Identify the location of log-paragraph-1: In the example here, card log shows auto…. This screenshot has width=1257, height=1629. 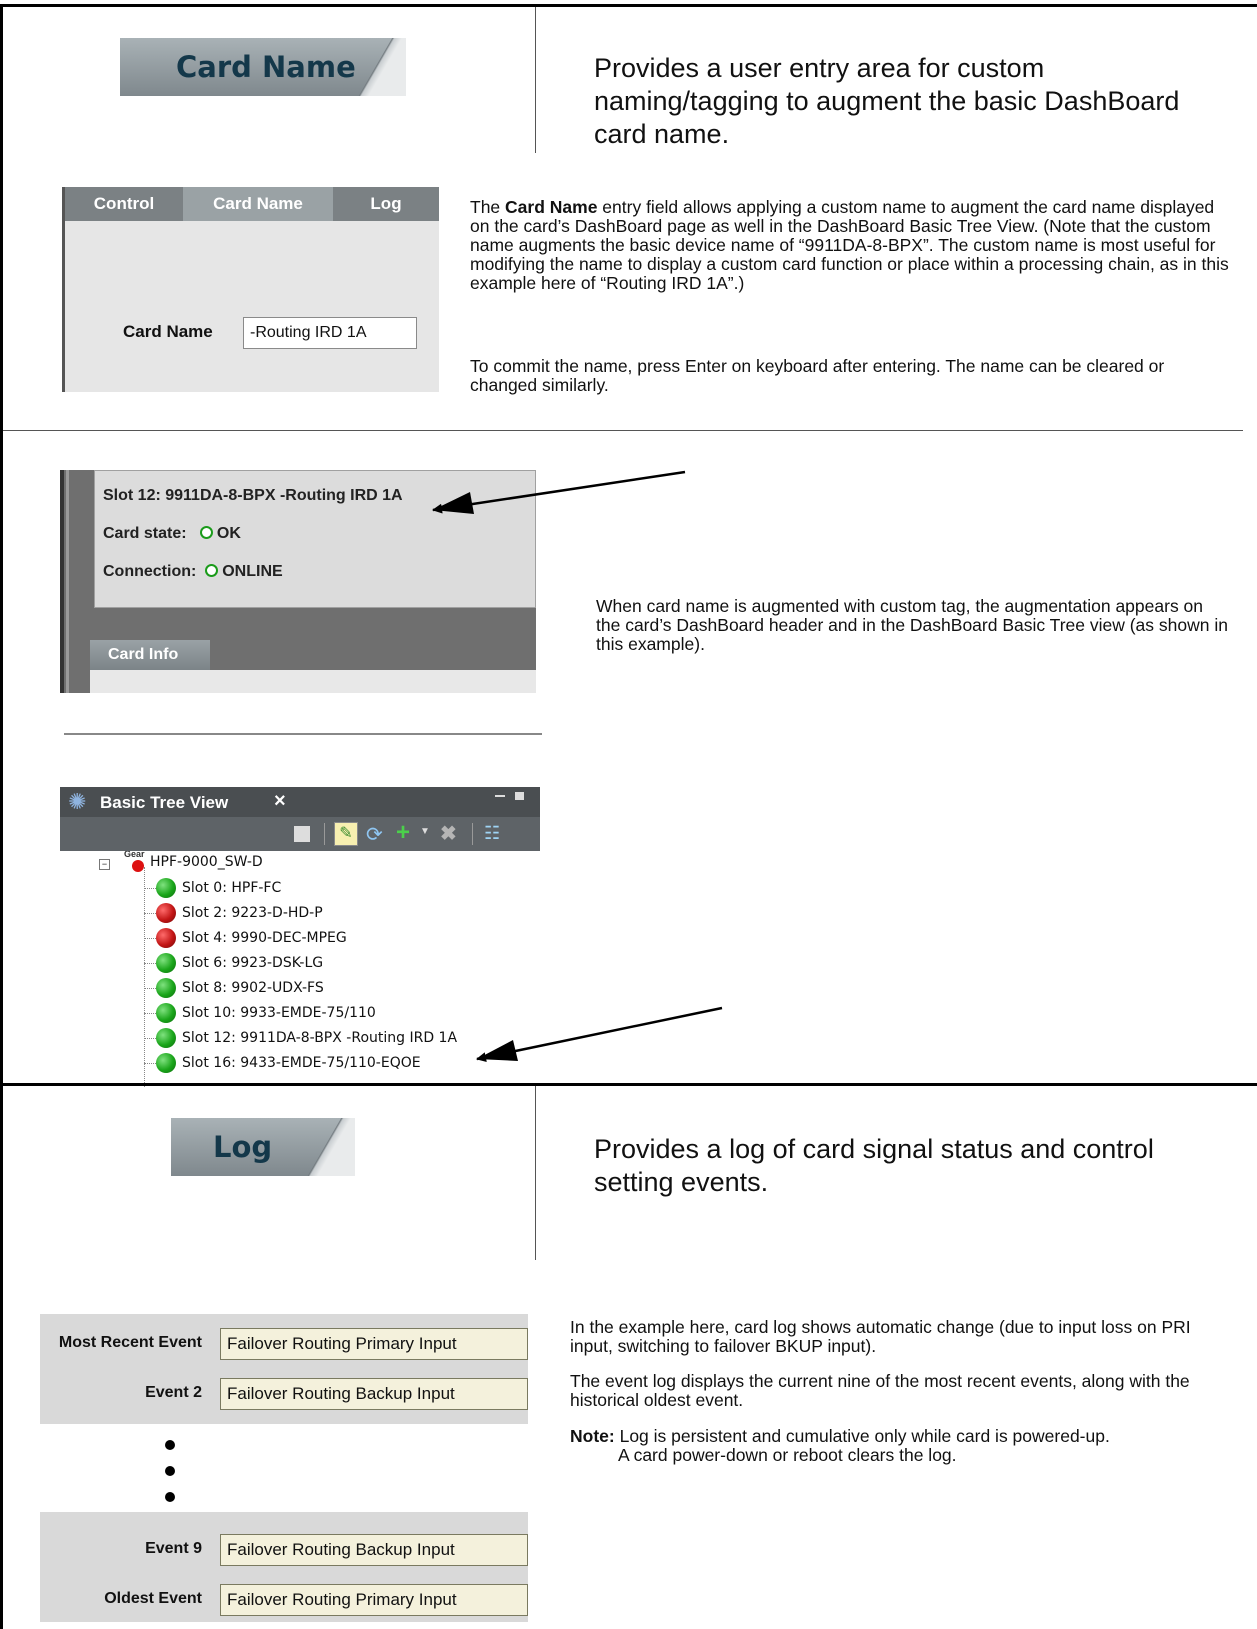
(880, 1336).